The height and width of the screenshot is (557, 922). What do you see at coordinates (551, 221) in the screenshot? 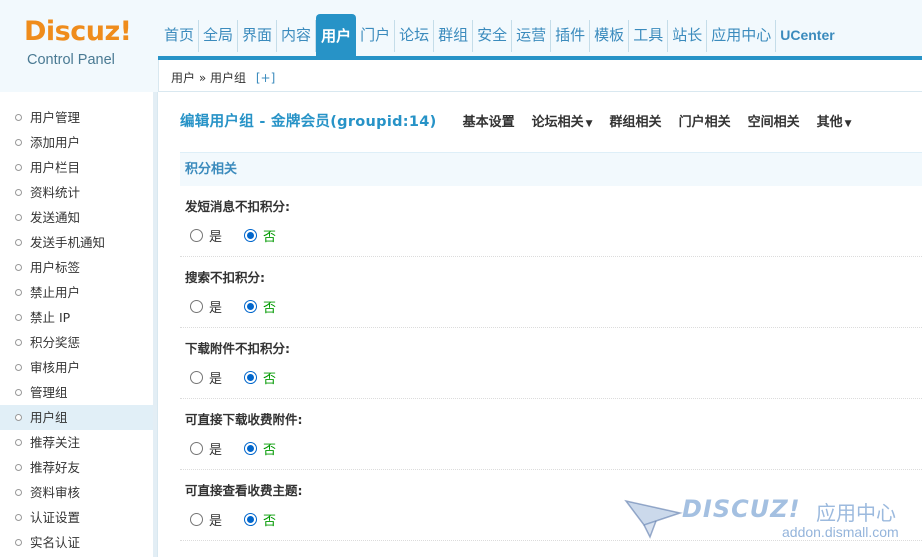
I see `setting-row: 发短消息不扣积分: 是否` at bounding box center [551, 221].